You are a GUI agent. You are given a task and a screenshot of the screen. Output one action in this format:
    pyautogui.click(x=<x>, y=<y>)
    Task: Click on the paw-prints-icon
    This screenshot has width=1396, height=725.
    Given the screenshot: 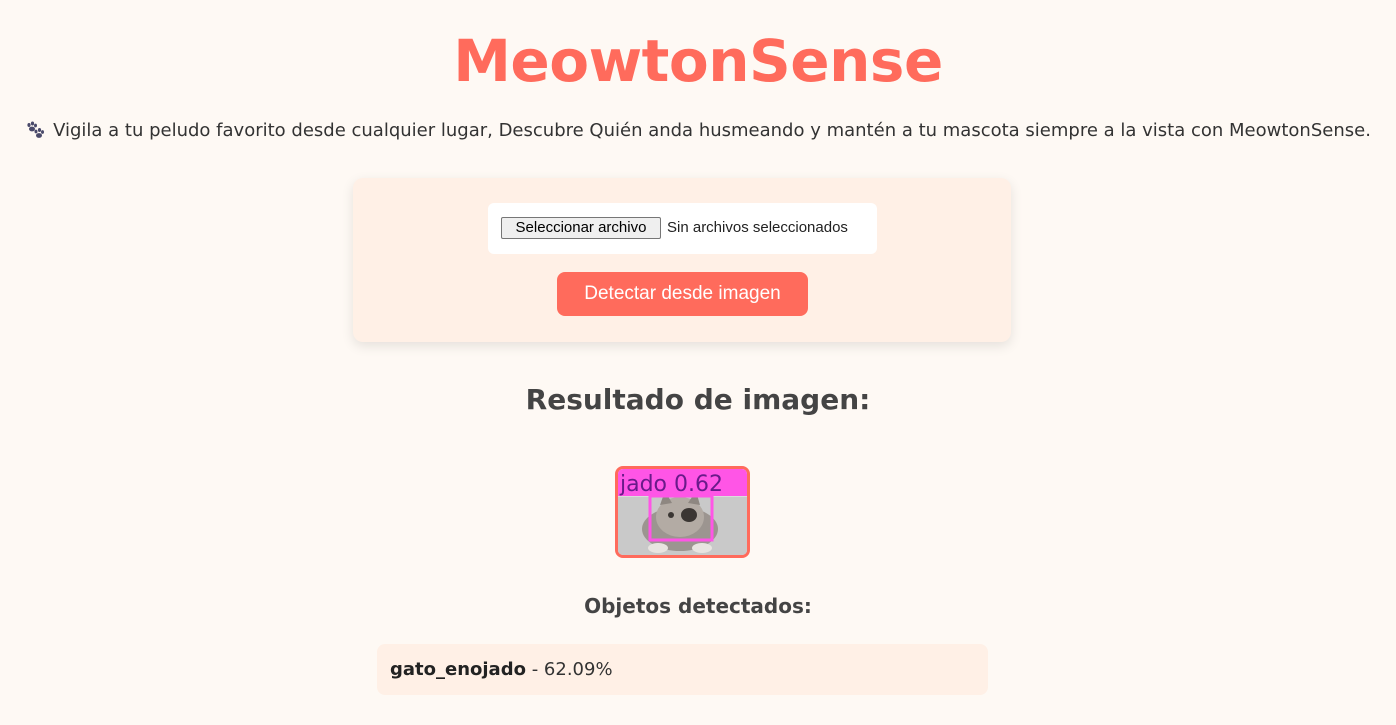 What is the action you would take?
    pyautogui.click(x=35, y=130)
    